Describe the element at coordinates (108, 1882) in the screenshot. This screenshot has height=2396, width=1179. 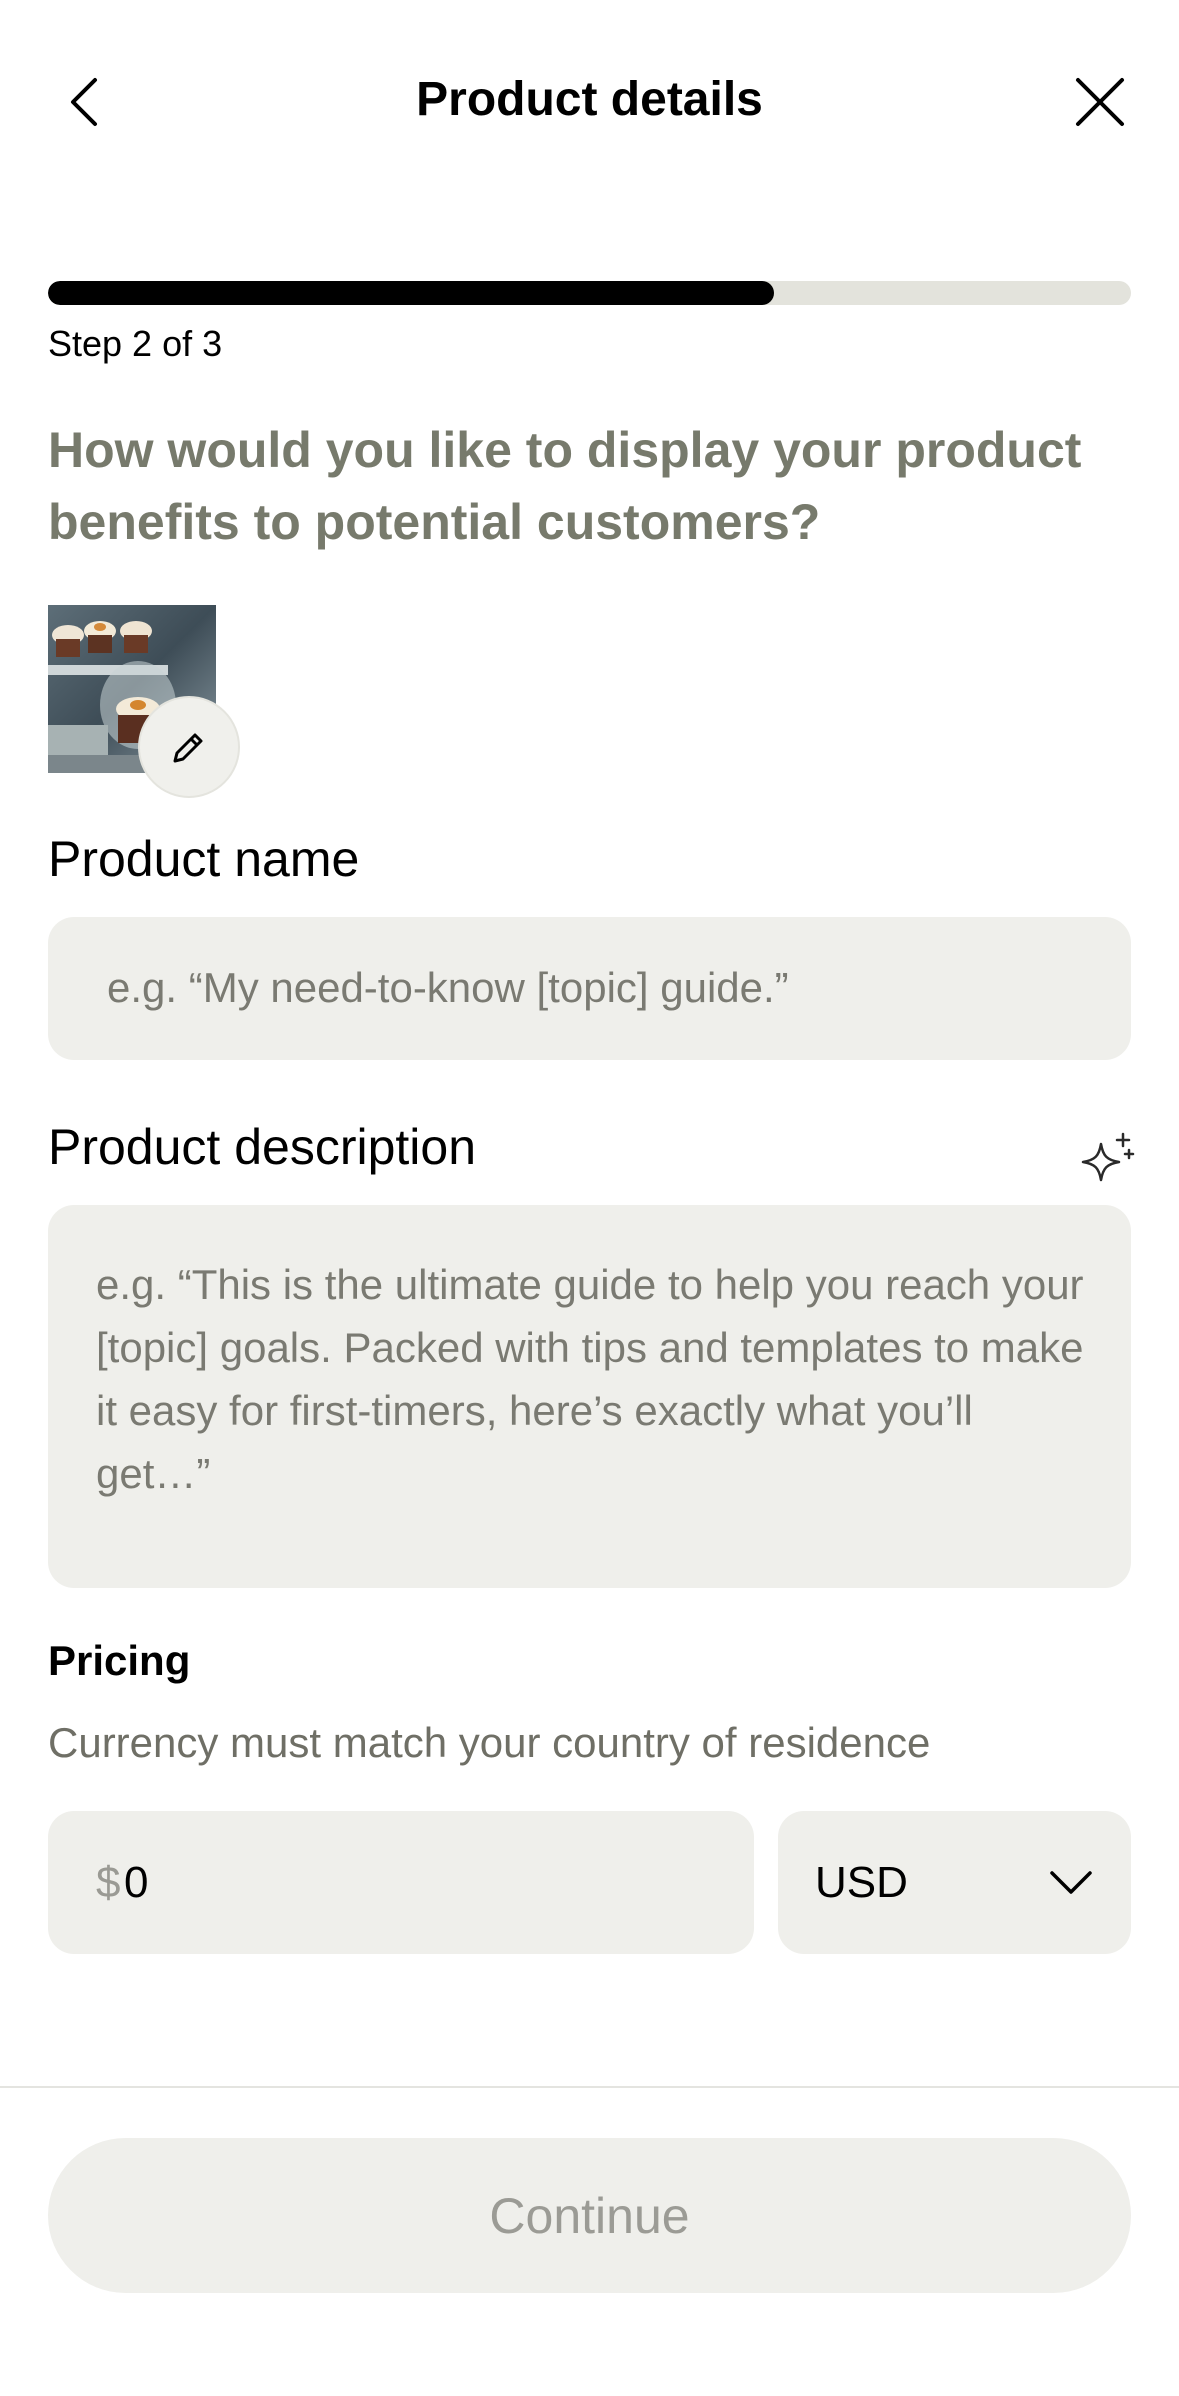
I see `currency-symbol: $` at that location.